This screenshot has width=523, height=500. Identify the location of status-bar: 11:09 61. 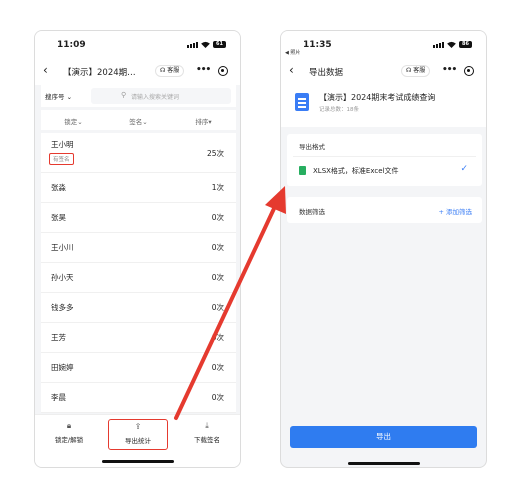
(137, 44).